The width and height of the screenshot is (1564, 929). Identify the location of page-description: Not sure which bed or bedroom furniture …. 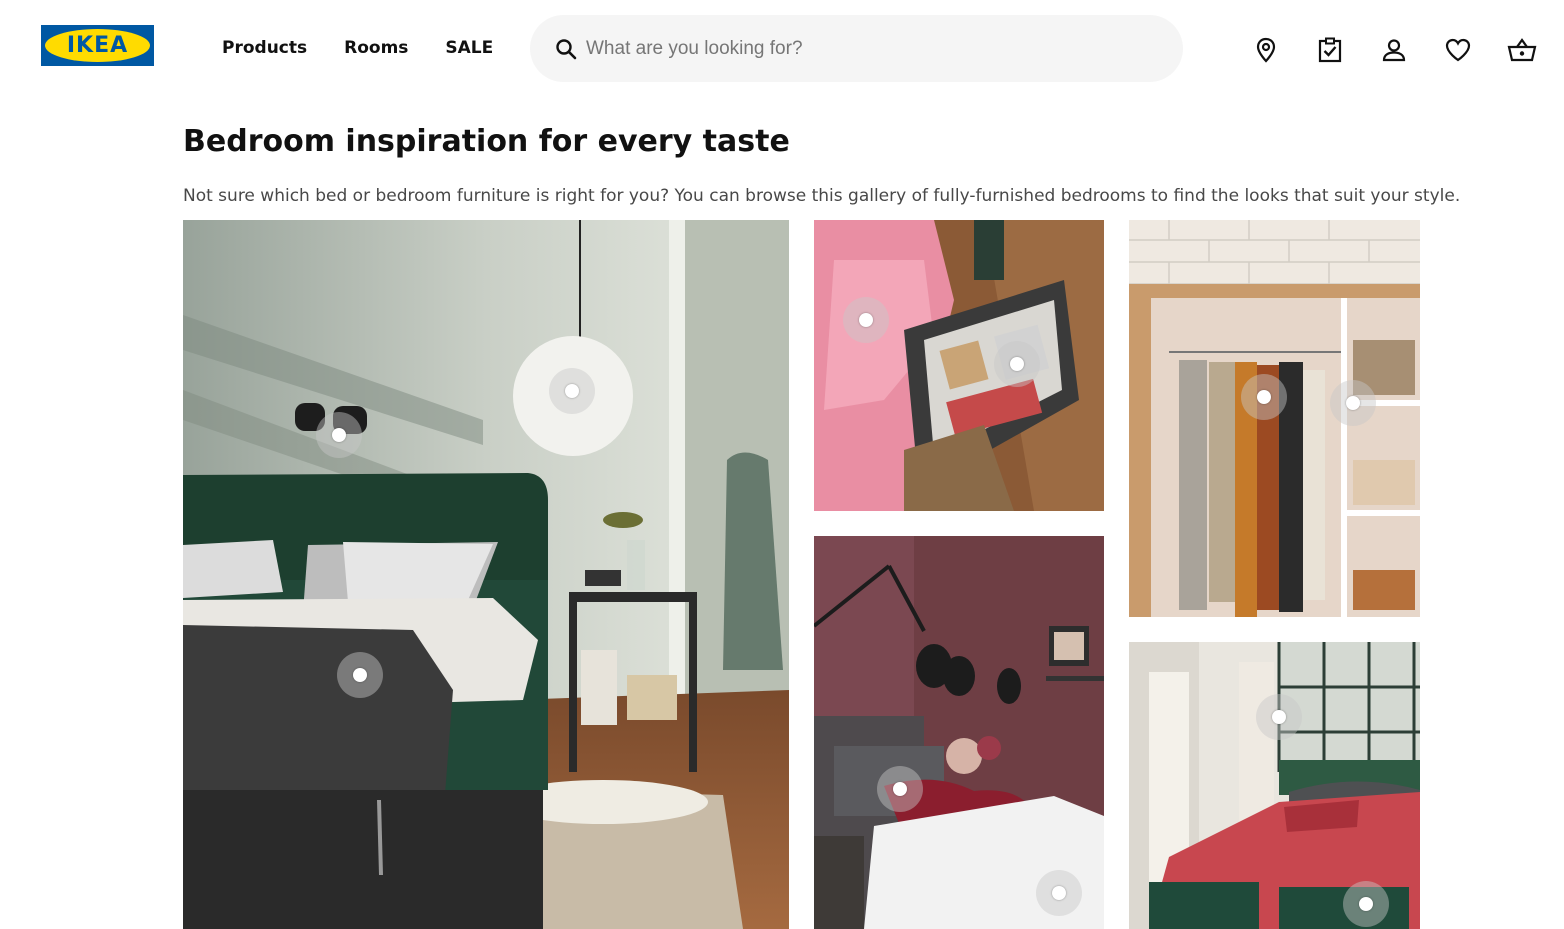
(822, 196).